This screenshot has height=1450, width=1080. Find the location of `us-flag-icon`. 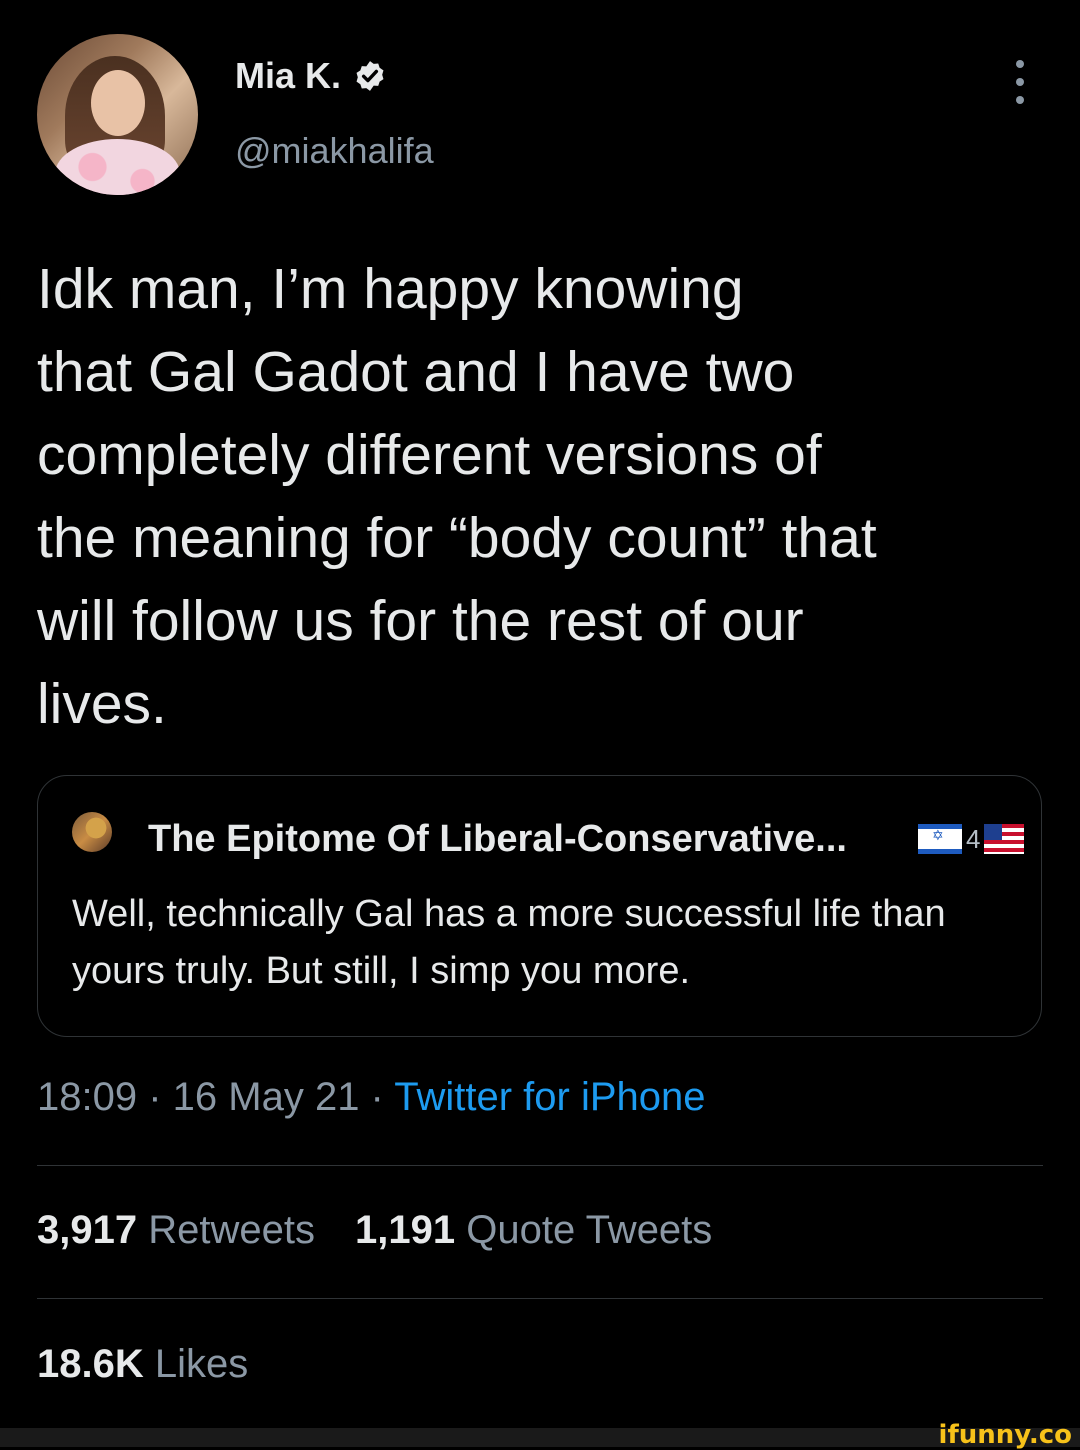

us-flag-icon is located at coordinates (1004, 839).